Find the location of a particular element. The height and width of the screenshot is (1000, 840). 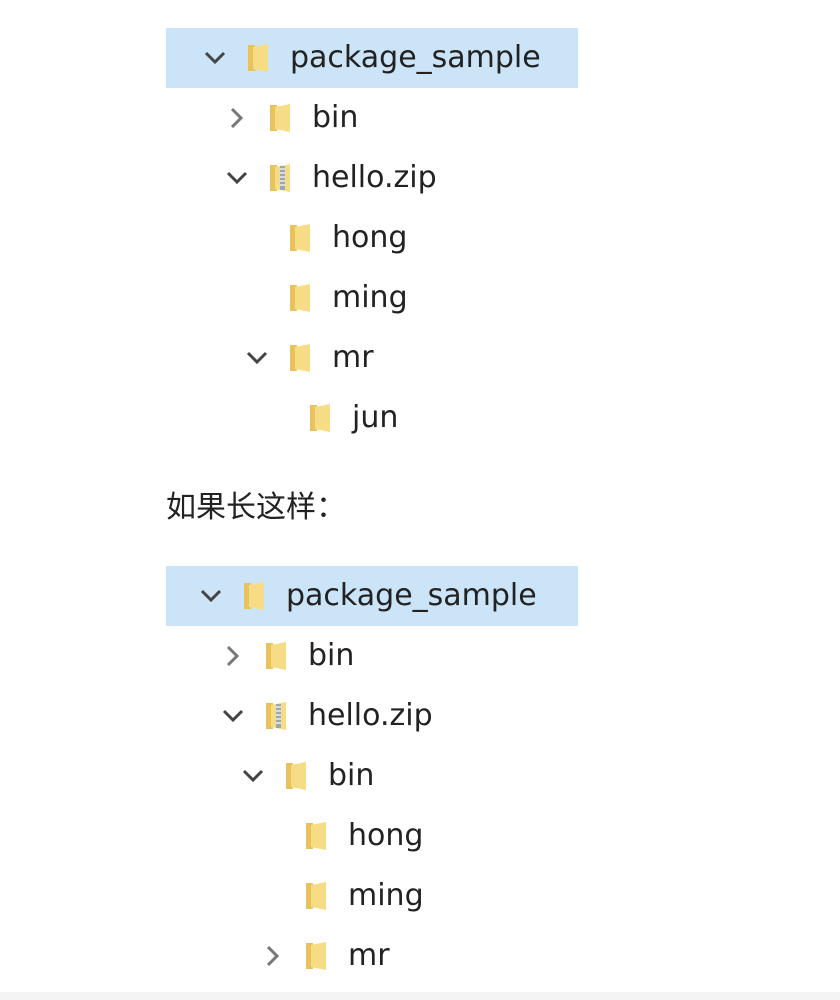

tree-item-jun: jun is located at coordinates (372, 418).